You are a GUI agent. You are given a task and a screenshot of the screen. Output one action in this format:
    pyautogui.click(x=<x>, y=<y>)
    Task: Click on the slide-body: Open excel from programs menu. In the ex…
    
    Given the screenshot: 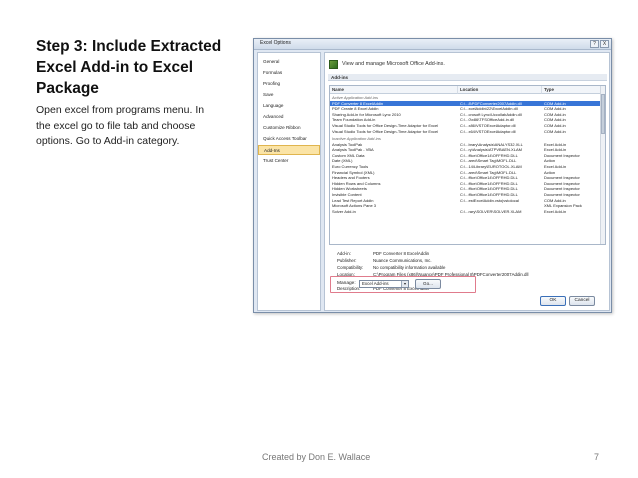 What is the action you would take?
    pyautogui.click(x=138, y=126)
    